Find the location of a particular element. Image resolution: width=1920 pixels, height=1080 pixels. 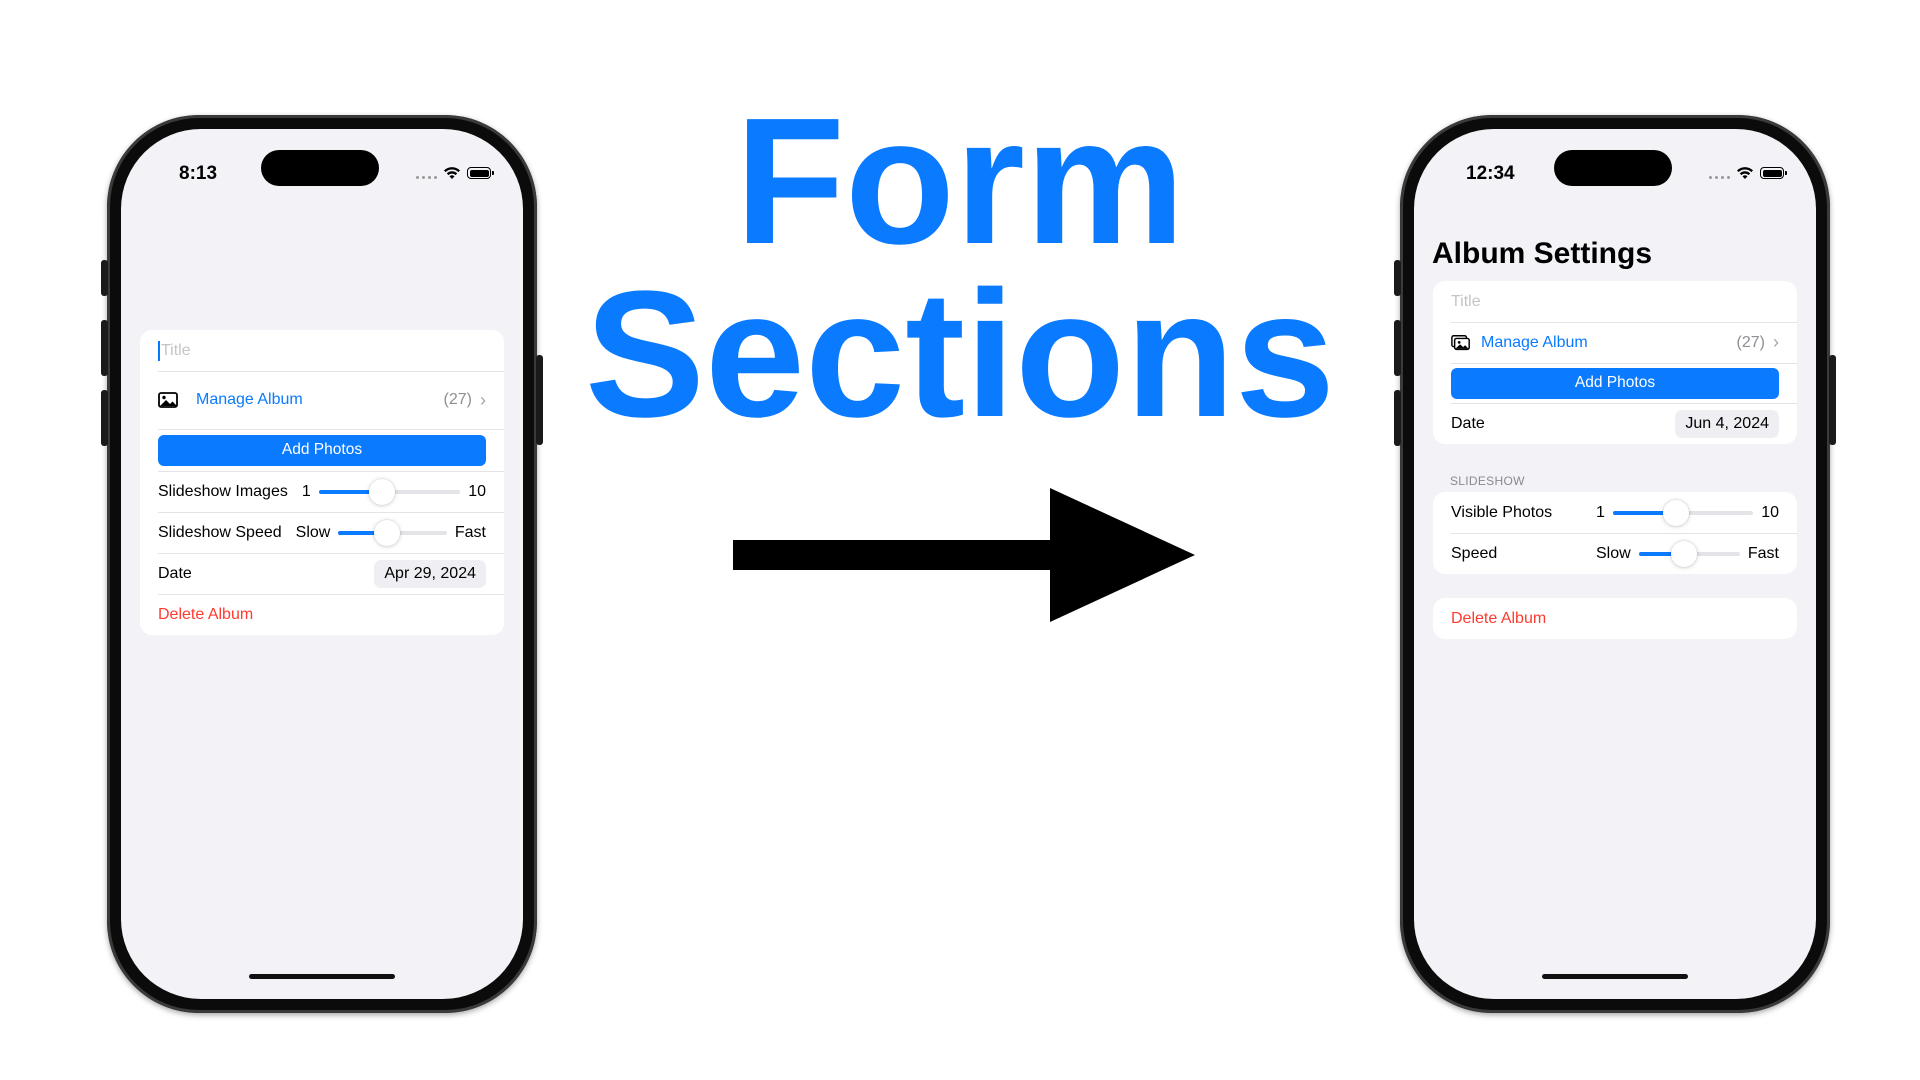

delete-card: Delete Album is located at coordinates (1615, 618).